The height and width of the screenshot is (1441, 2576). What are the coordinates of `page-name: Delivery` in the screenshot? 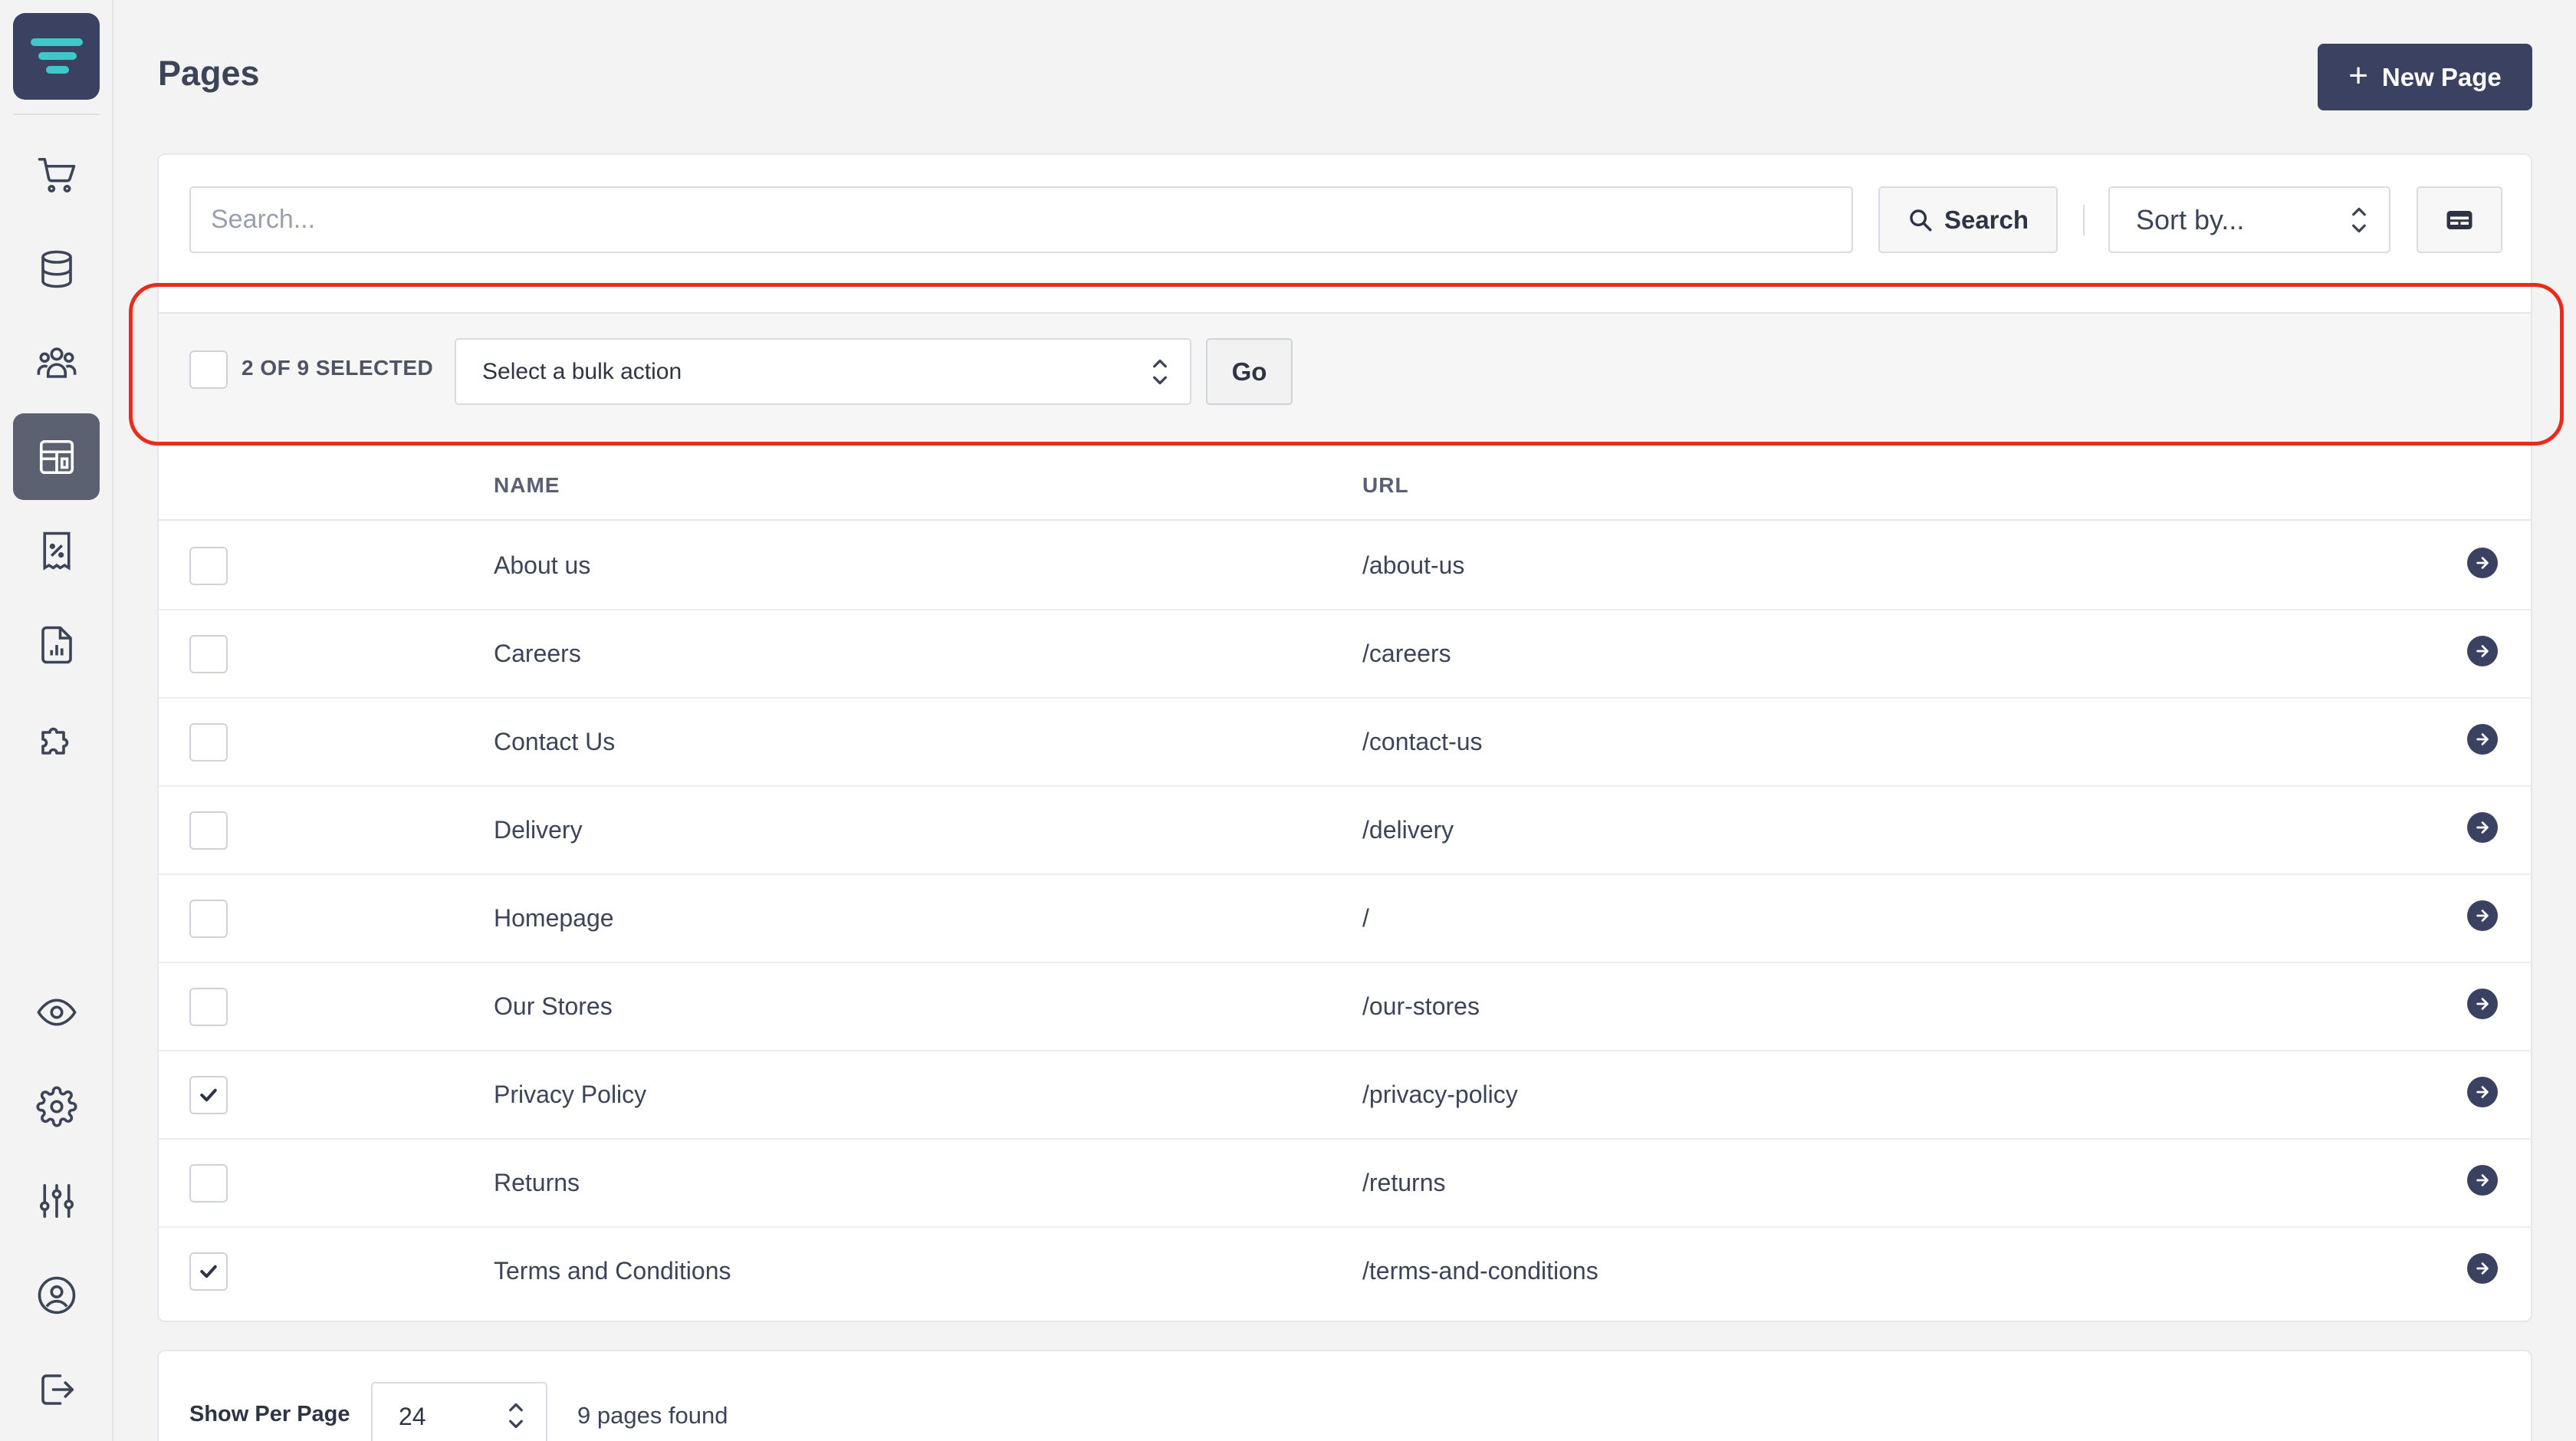 It's located at (539, 830).